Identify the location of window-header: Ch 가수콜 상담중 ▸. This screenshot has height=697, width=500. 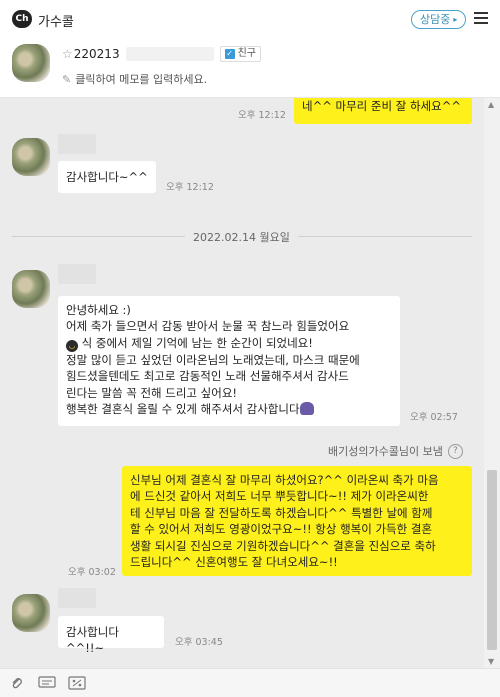
(250, 19).